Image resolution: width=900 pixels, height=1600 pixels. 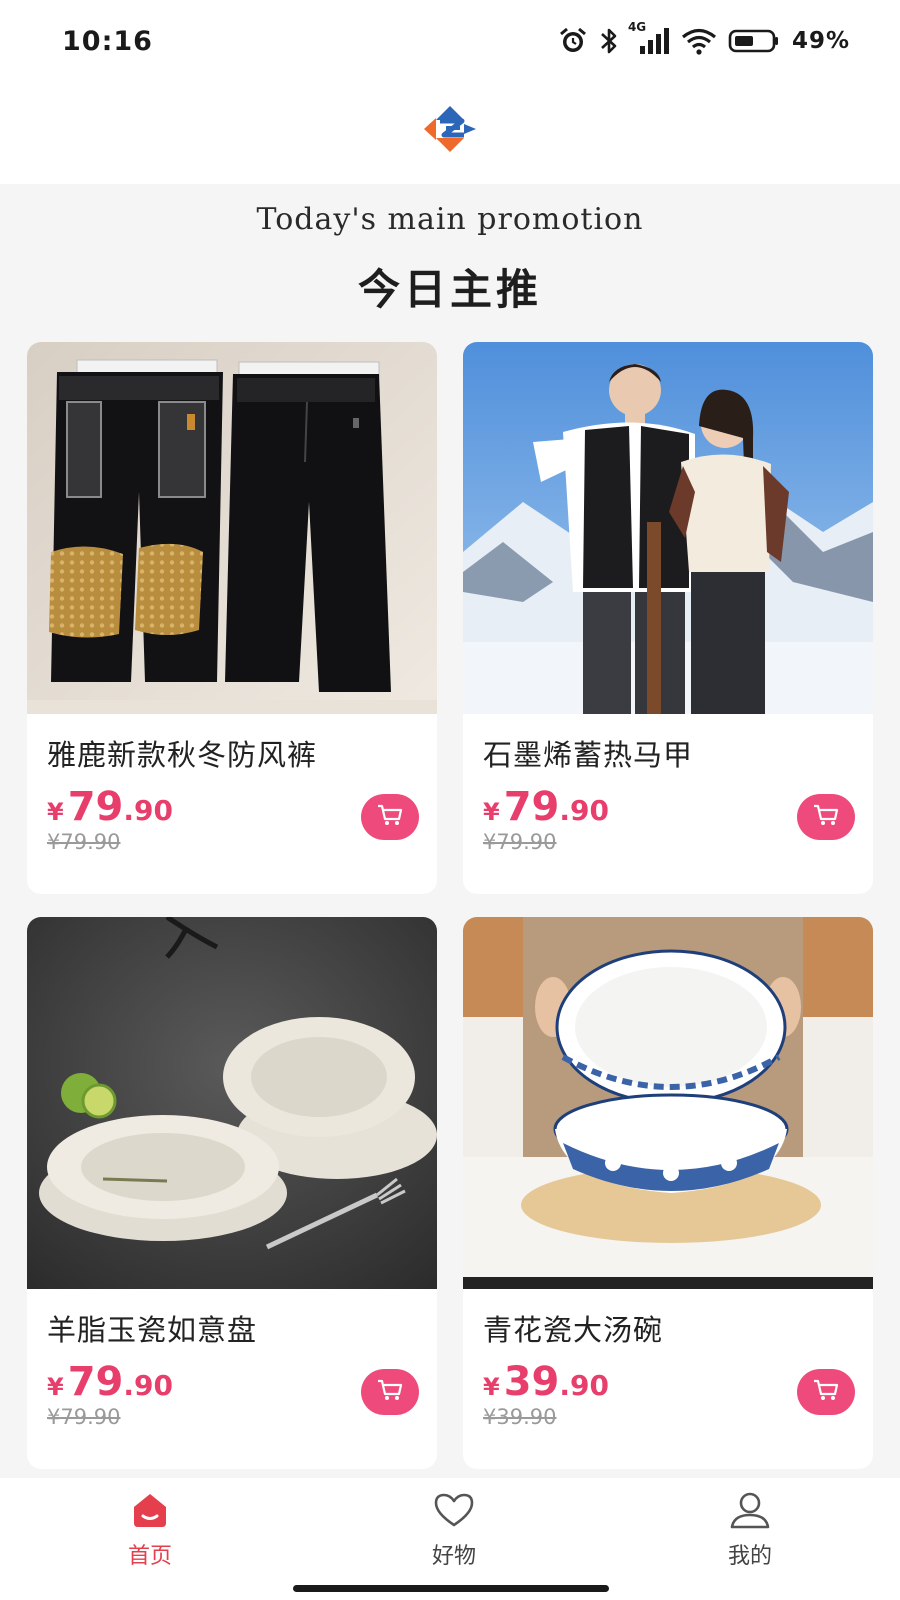 What do you see at coordinates (520, 1417) in the screenshot?
I see `original-price: ¥39.90` at bounding box center [520, 1417].